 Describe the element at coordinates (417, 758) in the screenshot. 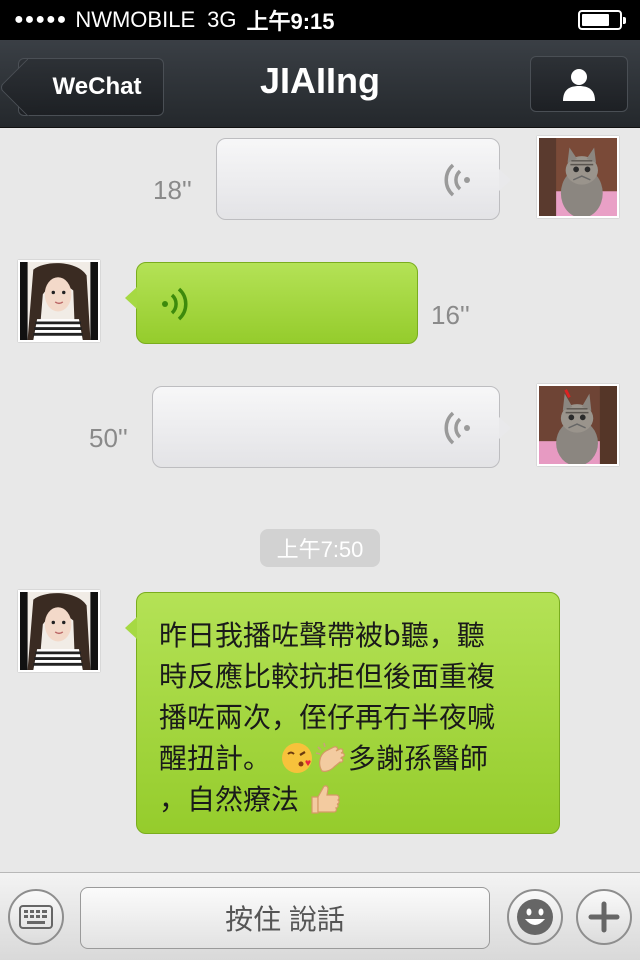

I see `message-segment: 多謝孫醫師` at that location.